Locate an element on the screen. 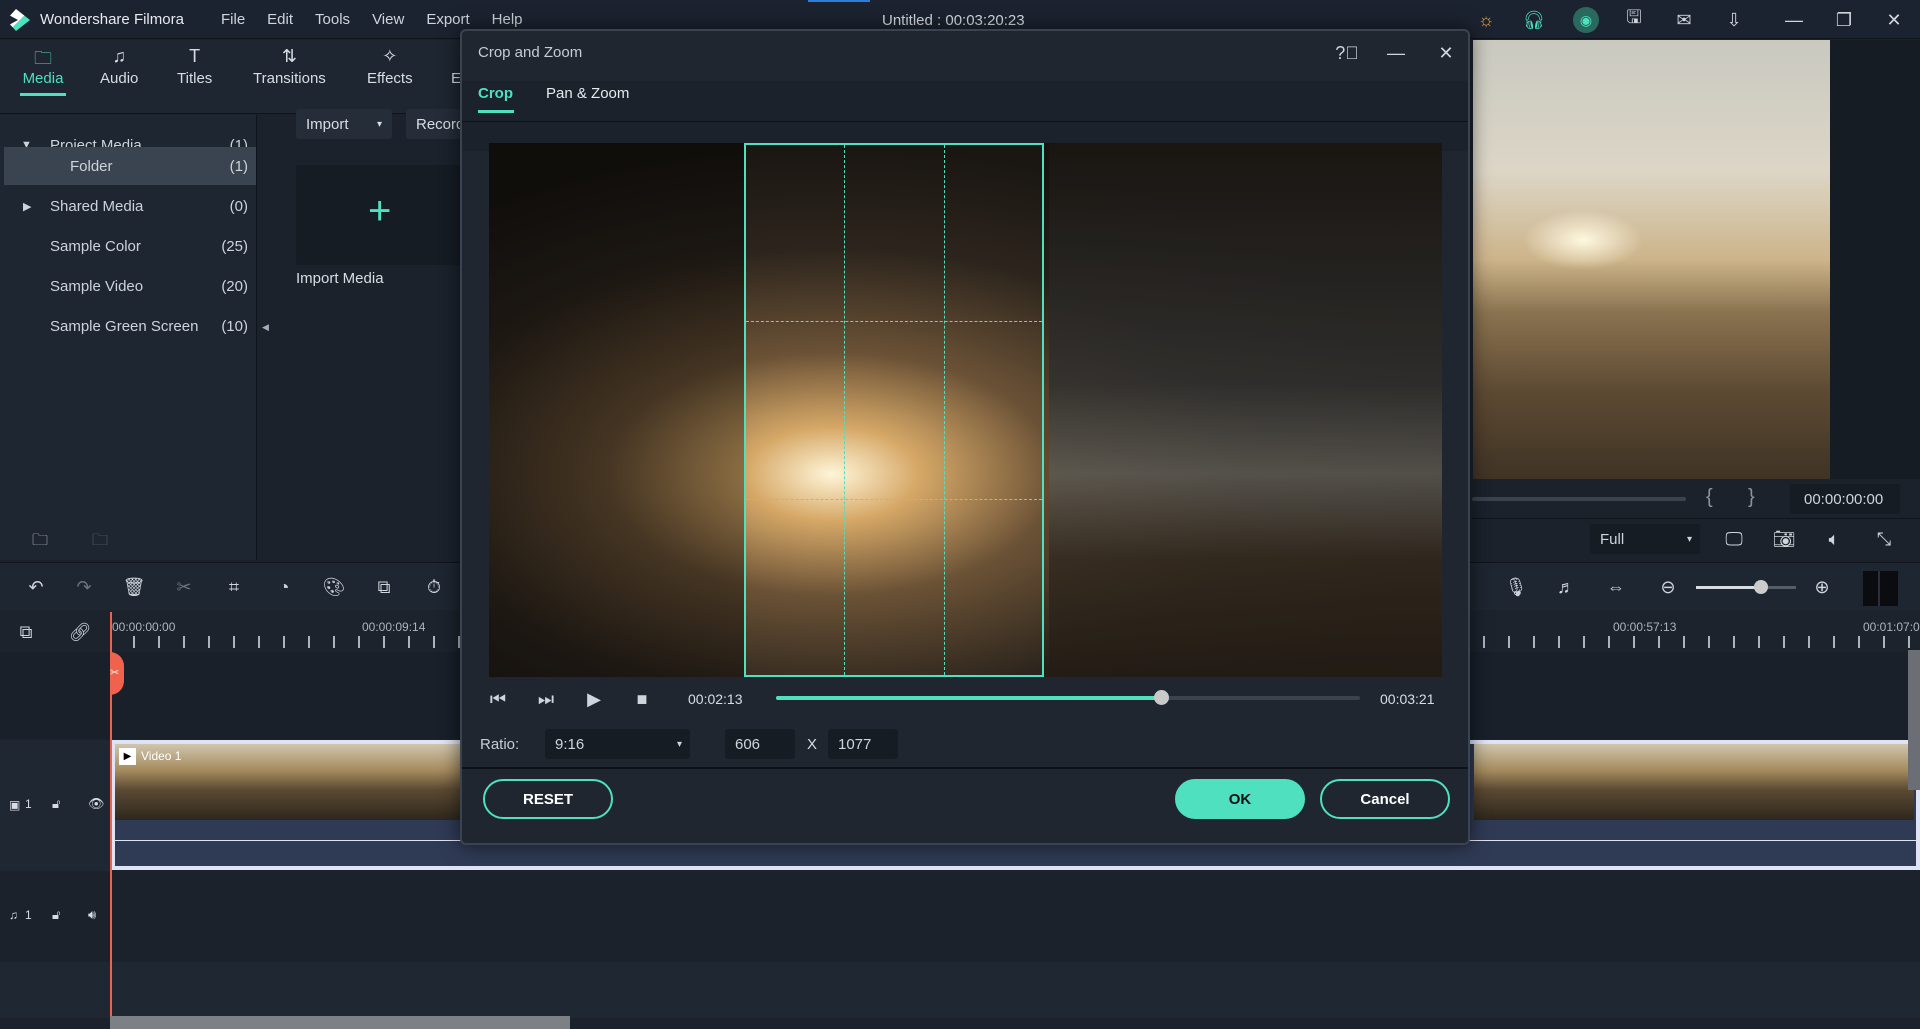  sidebar-item-sample-color: Sample Color (25) is located at coordinates (130, 246).